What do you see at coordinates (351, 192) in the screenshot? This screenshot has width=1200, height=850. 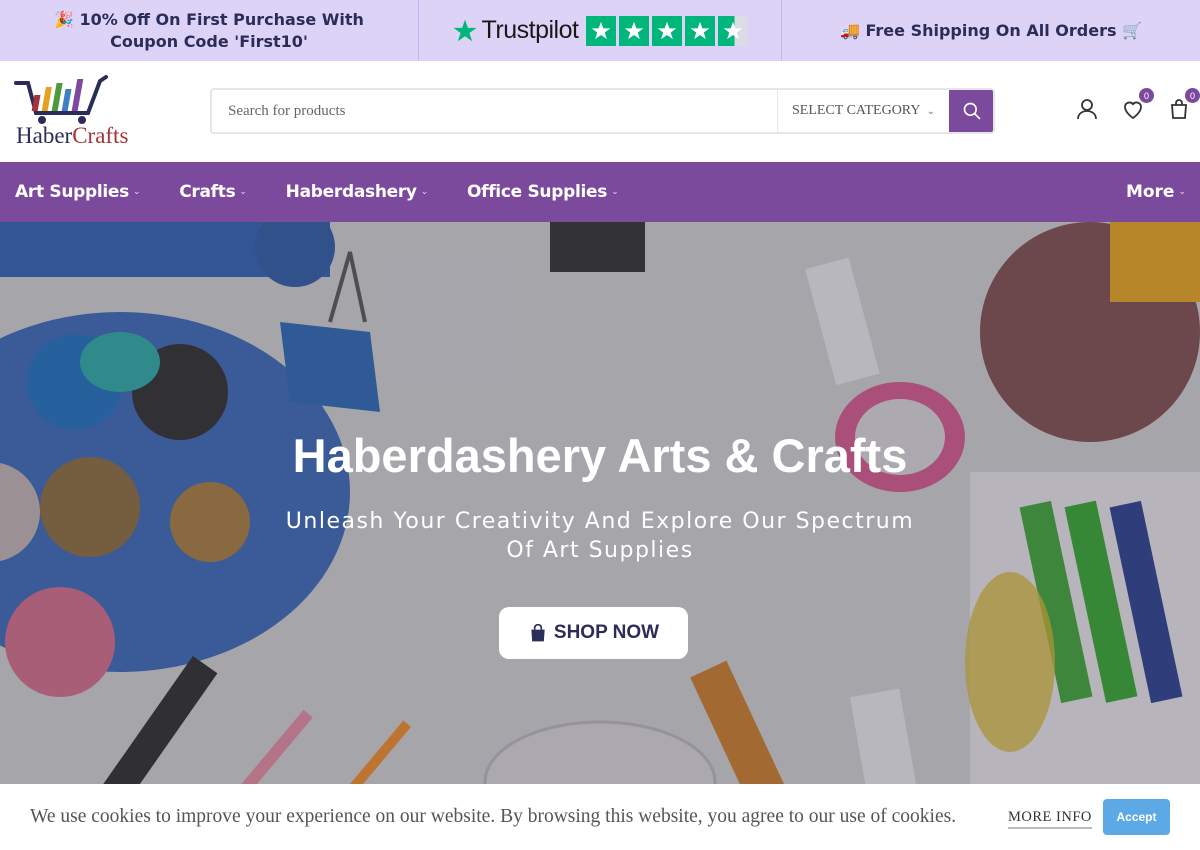 I see `nav-item-label: Haberdashery` at bounding box center [351, 192].